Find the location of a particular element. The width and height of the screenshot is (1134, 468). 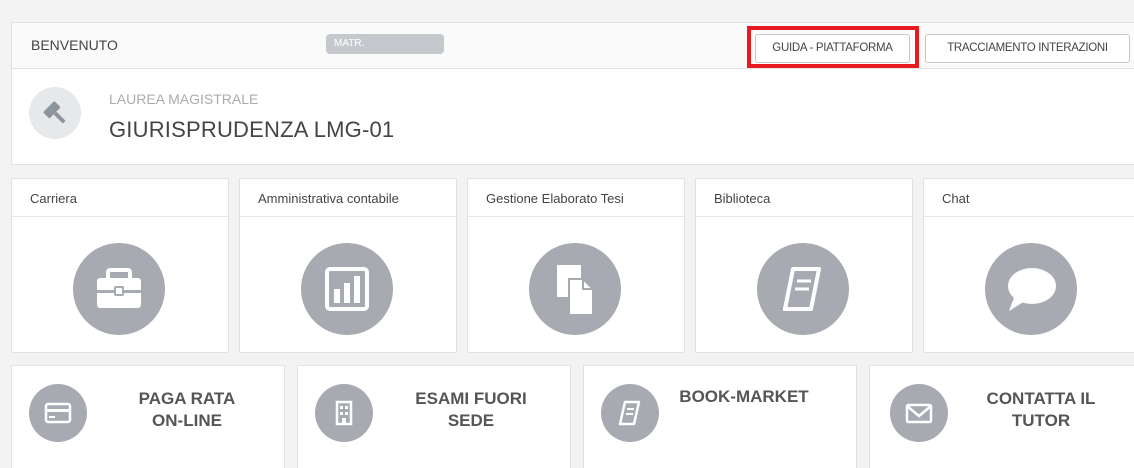

card-title: BOOK-MARKET is located at coordinates (744, 396).